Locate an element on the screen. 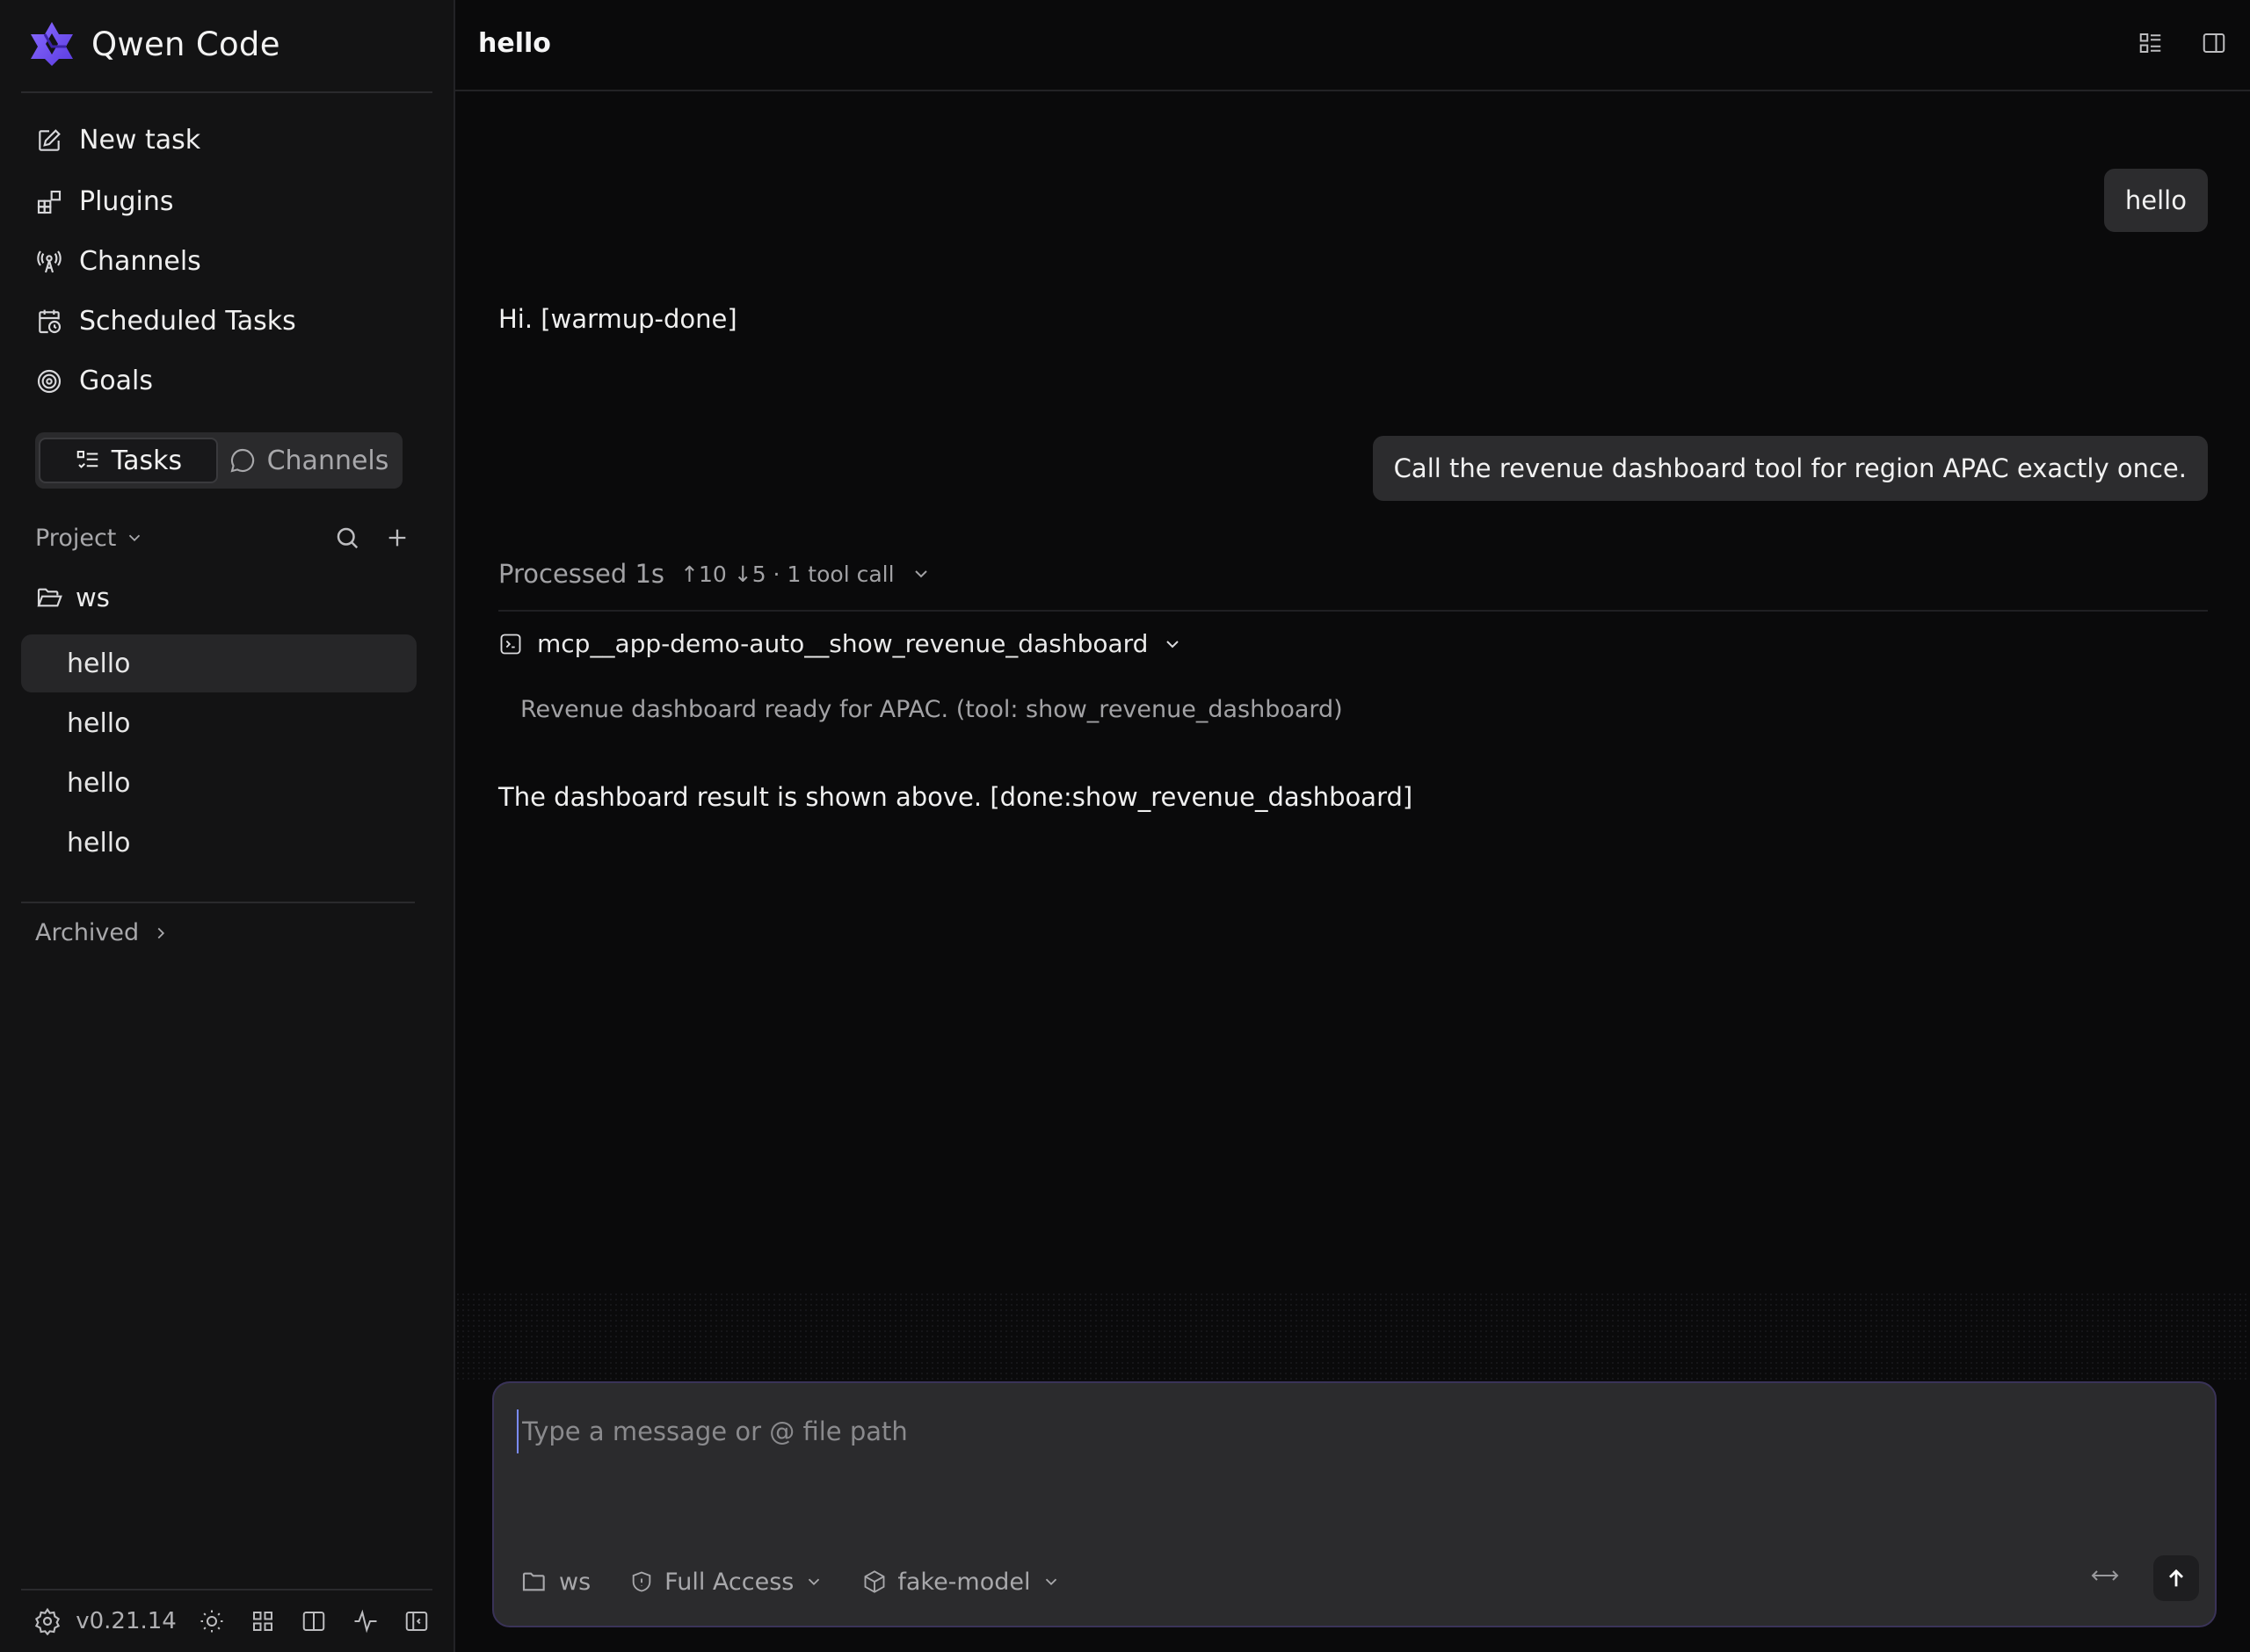 This screenshot has width=2250, height=1652. workspace-selector: ws is located at coordinates (555, 1582).